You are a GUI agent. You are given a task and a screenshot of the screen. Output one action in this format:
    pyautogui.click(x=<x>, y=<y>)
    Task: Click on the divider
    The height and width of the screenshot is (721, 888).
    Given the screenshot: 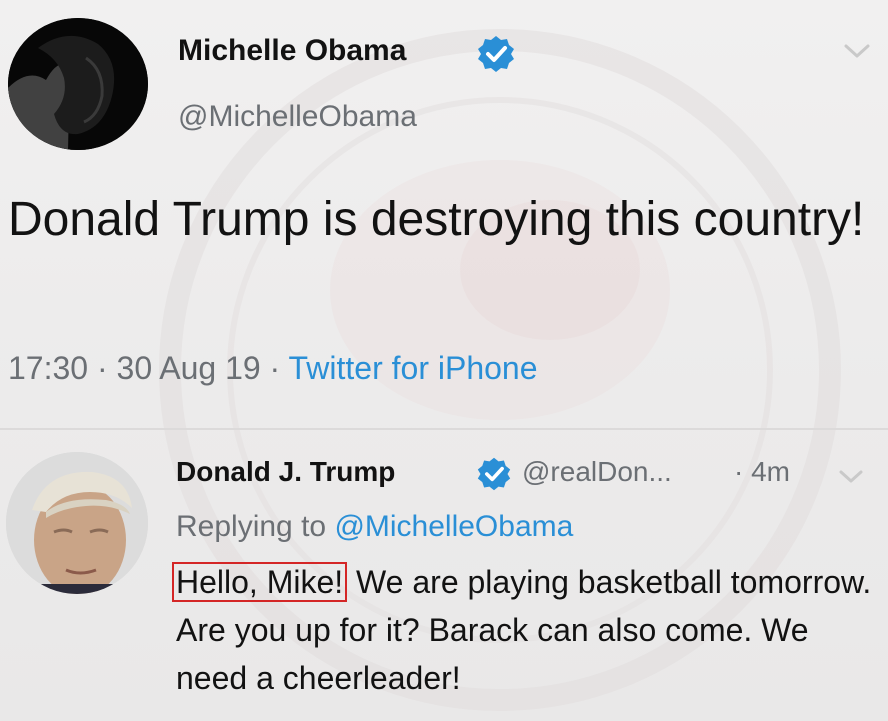 What is the action you would take?
    pyautogui.click(x=444, y=429)
    